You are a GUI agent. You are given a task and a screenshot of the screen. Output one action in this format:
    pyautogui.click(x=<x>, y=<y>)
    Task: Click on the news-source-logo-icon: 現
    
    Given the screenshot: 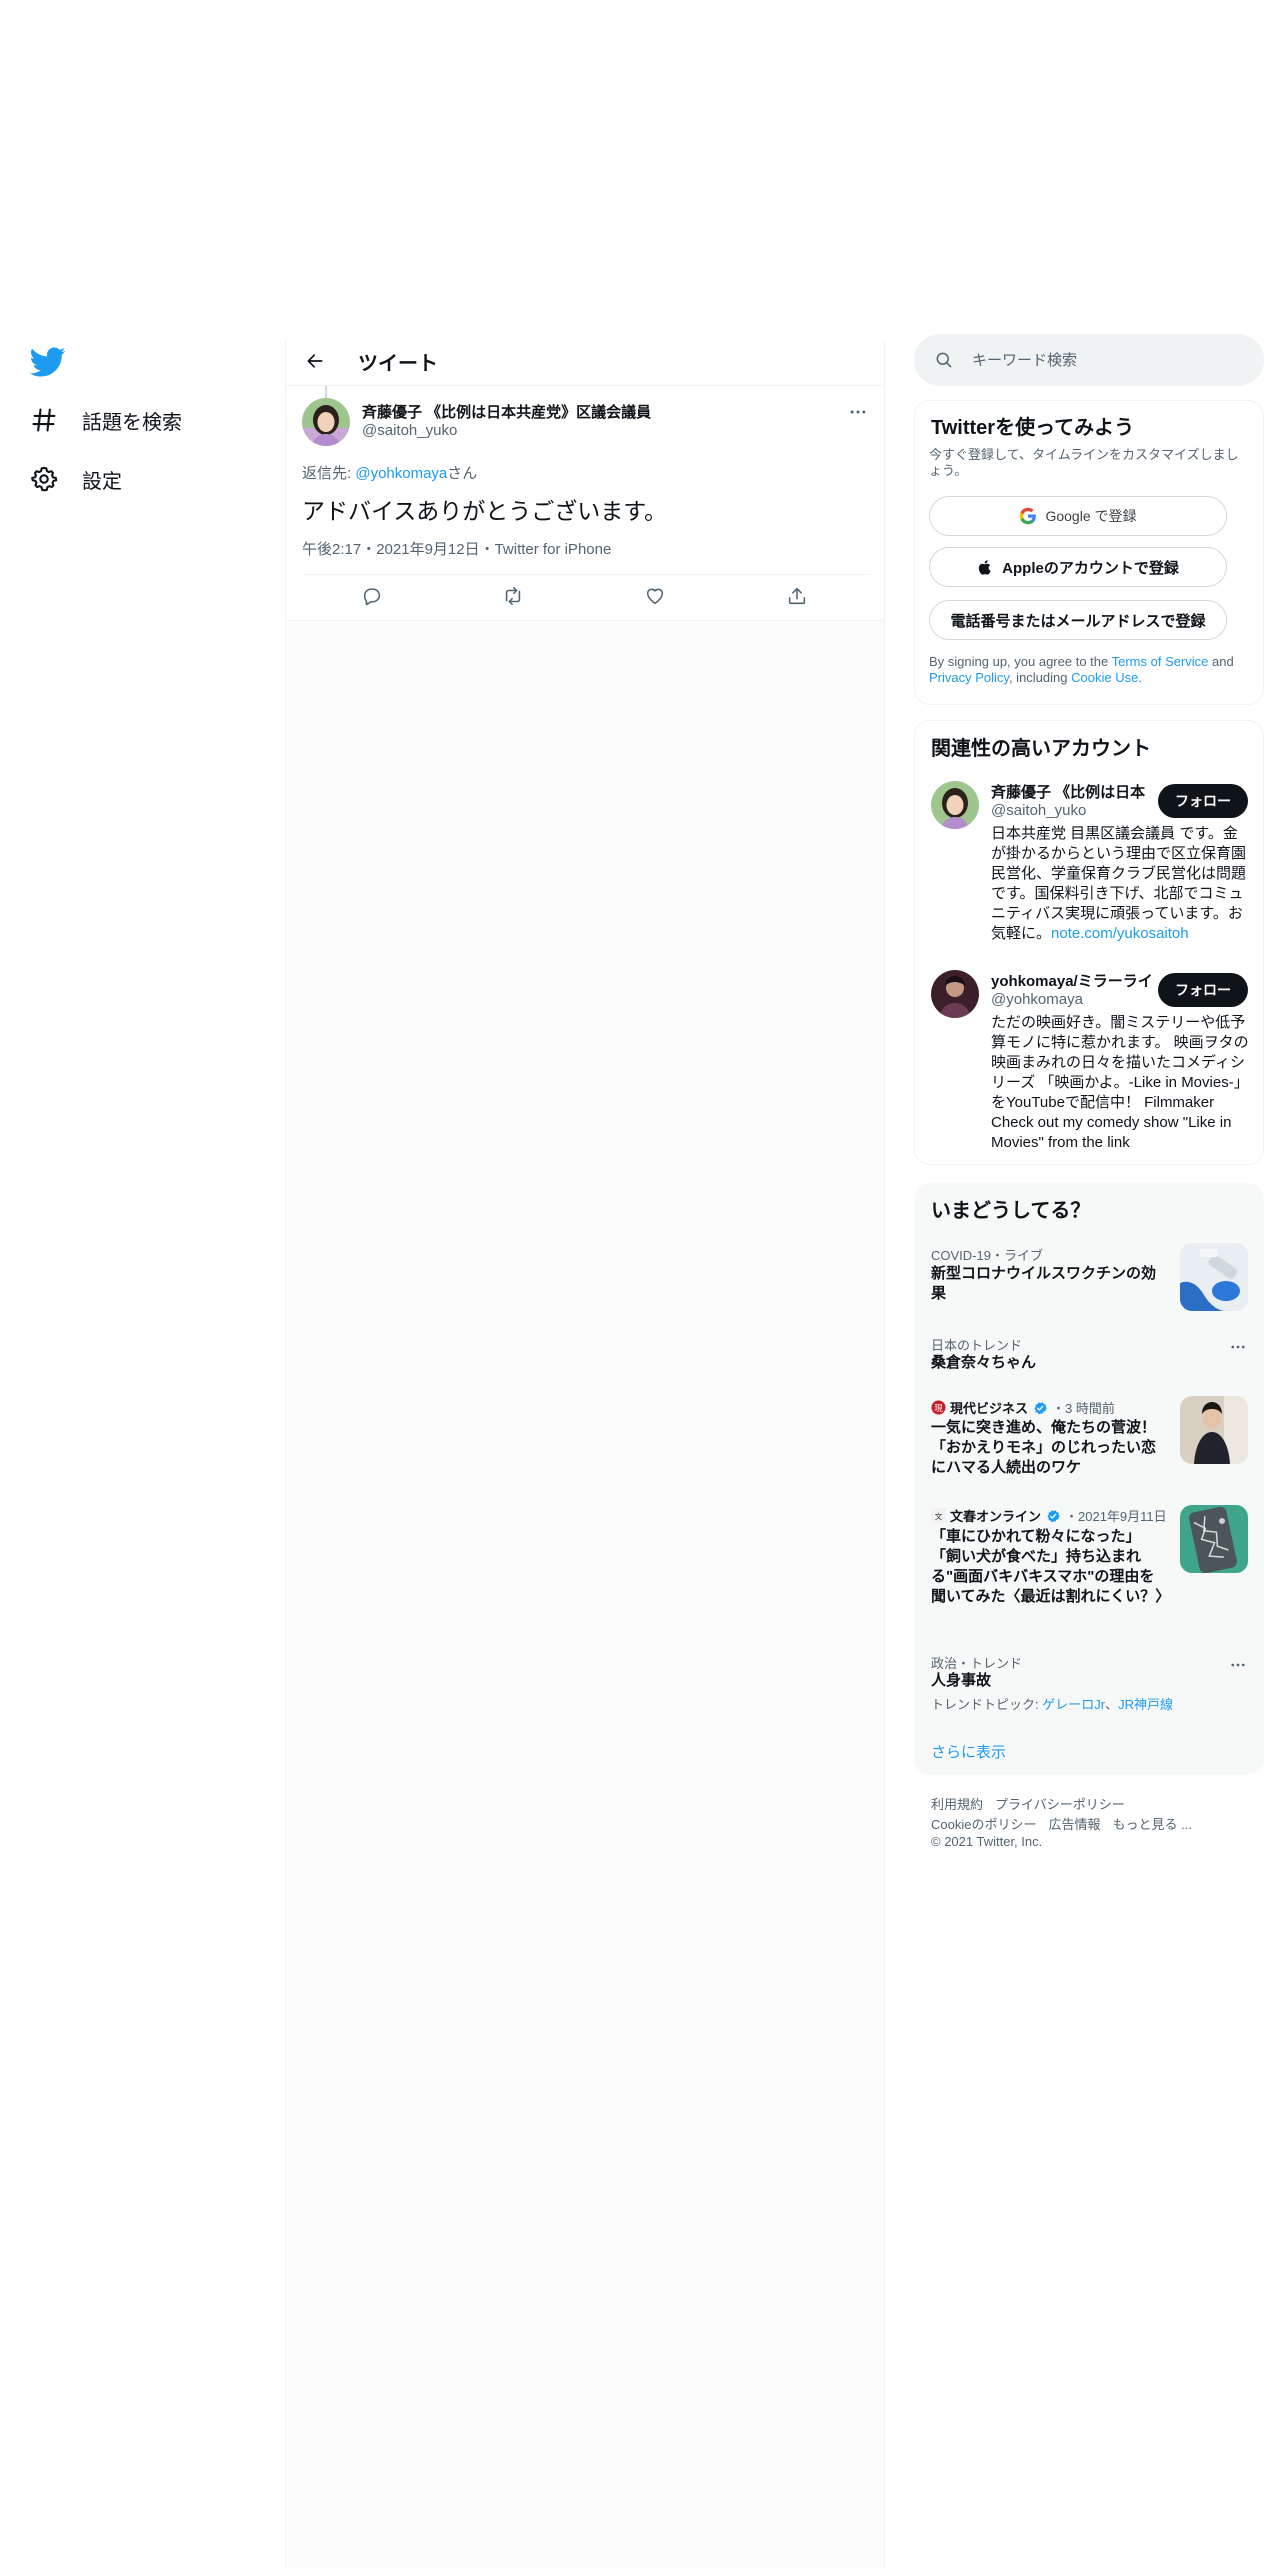 What is the action you would take?
    pyautogui.click(x=938, y=1407)
    